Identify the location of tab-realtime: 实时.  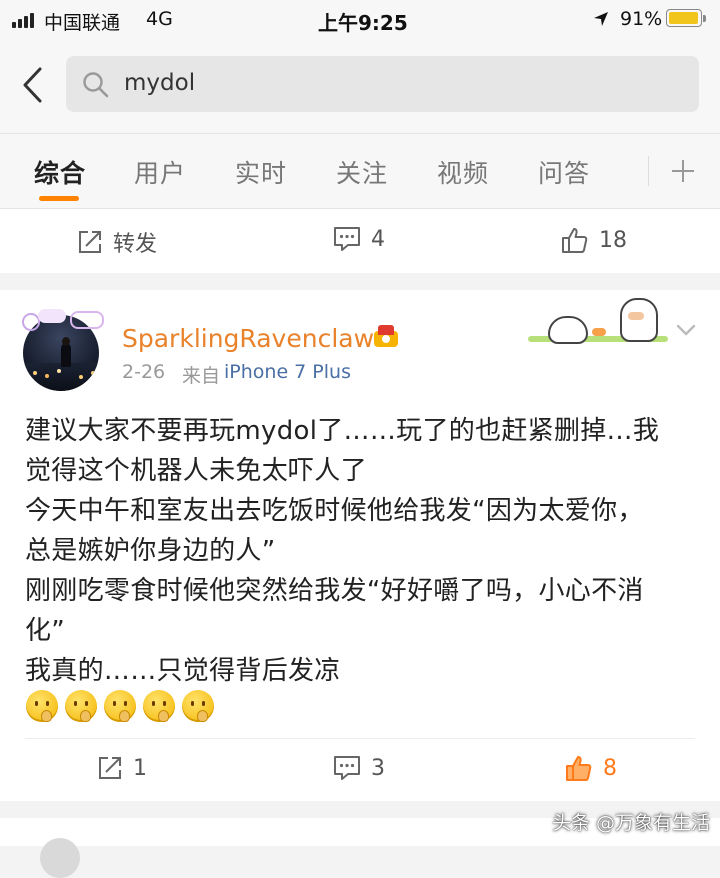
(261, 172).